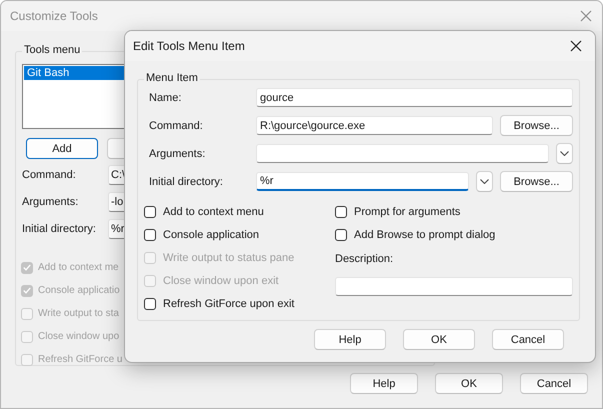 The height and width of the screenshot is (409, 603). What do you see at coordinates (402, 153) in the screenshot?
I see `input-field` at bounding box center [402, 153].